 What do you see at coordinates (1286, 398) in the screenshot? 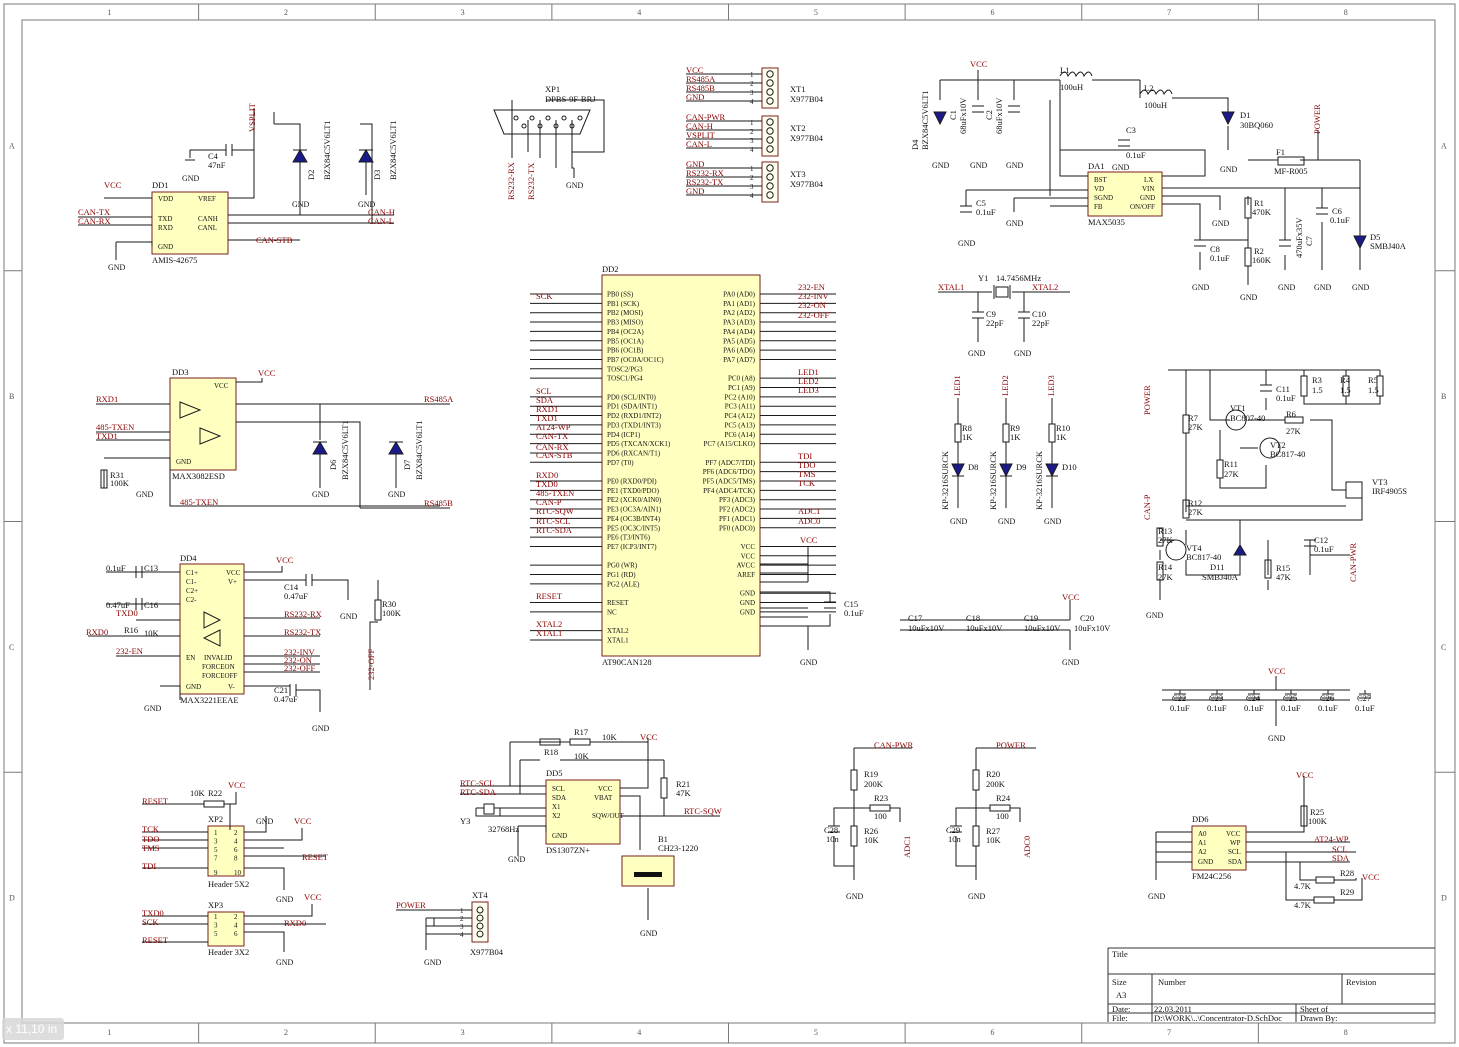
I see `c11-value: 0.1uF` at bounding box center [1286, 398].